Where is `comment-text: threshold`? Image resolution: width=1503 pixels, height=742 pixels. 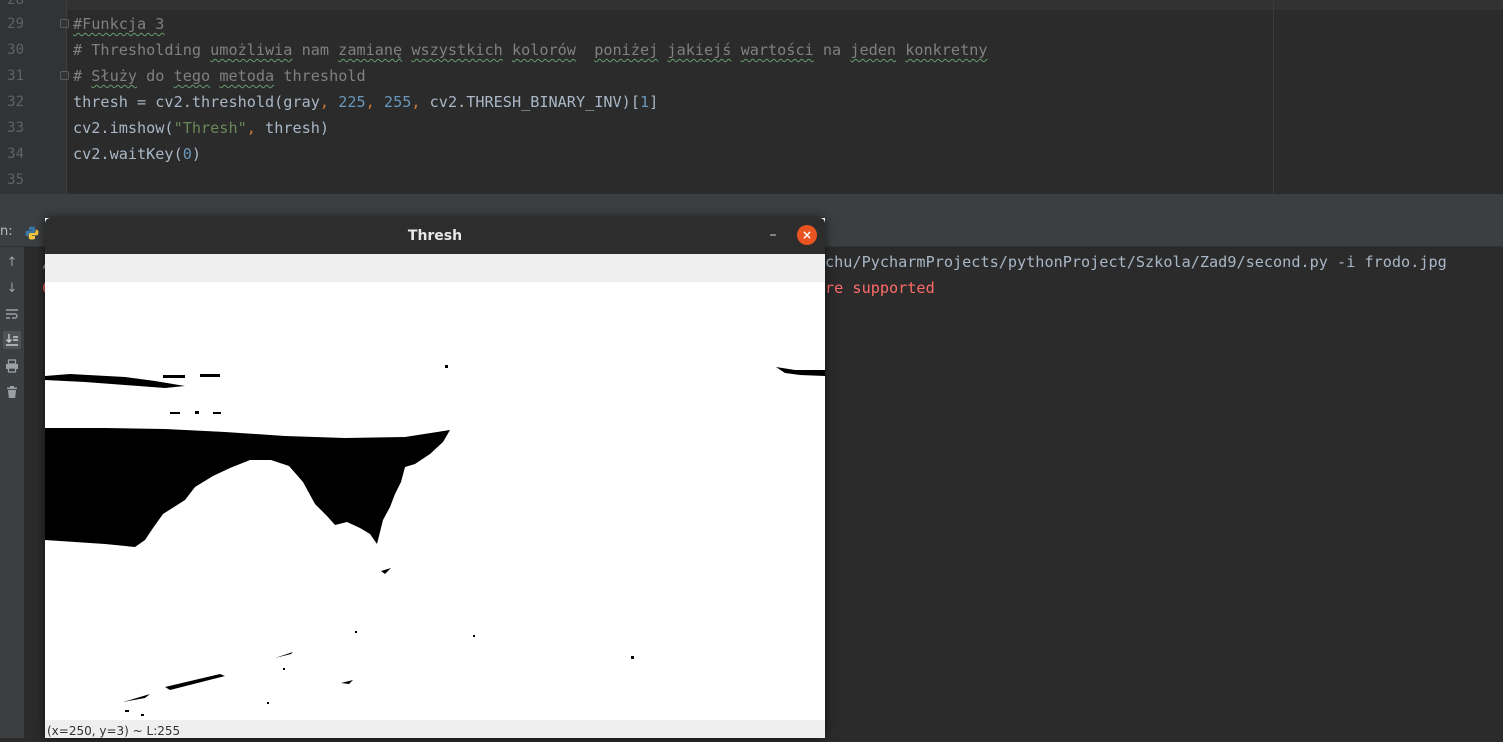
comment-text: threshold is located at coordinates (320, 76).